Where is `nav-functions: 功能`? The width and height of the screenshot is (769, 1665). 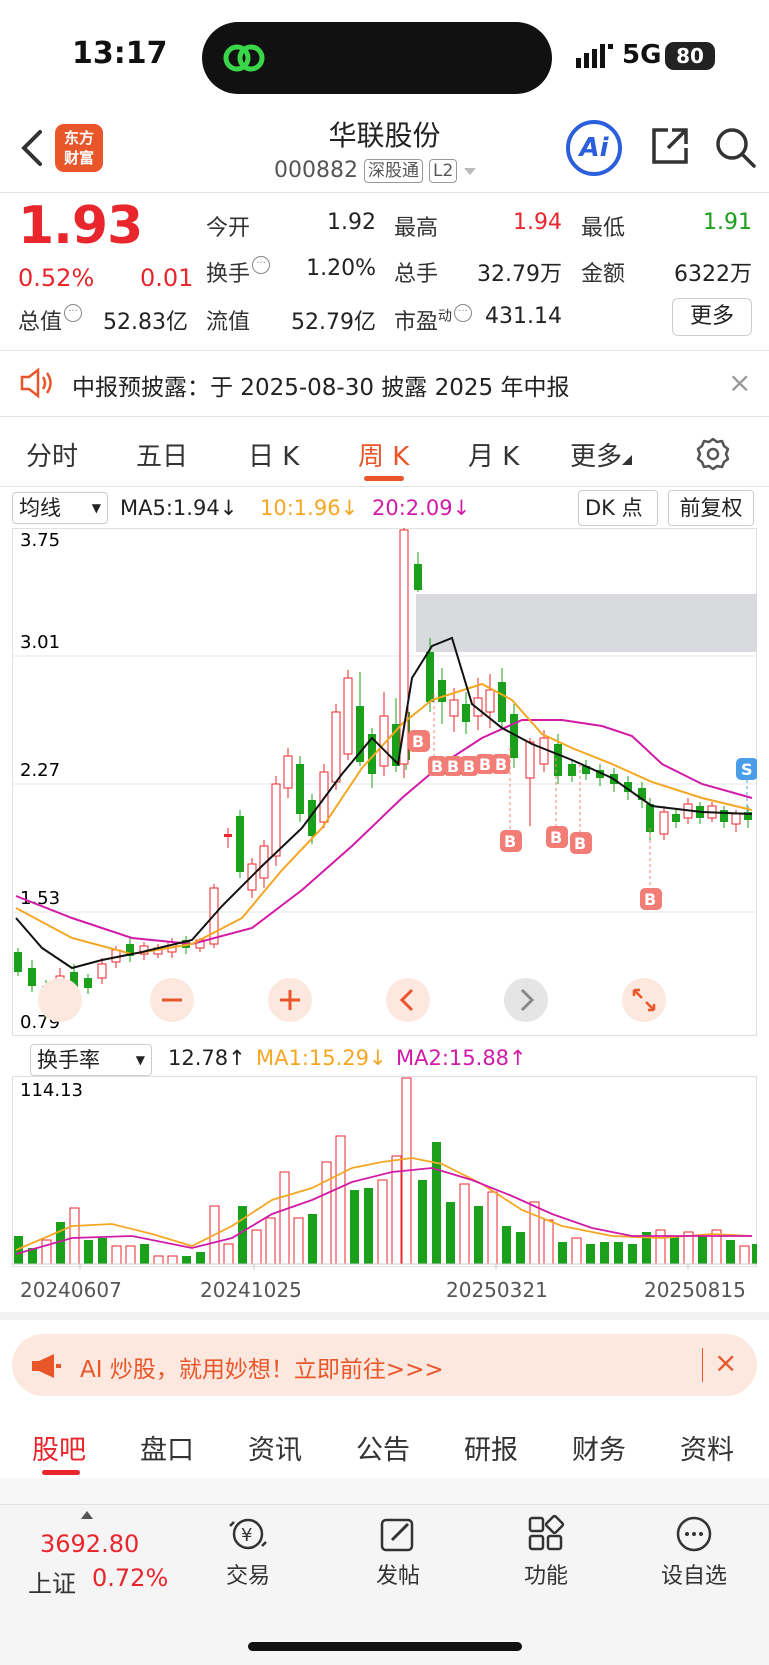
nav-functions: 功能 is located at coordinates (546, 1552).